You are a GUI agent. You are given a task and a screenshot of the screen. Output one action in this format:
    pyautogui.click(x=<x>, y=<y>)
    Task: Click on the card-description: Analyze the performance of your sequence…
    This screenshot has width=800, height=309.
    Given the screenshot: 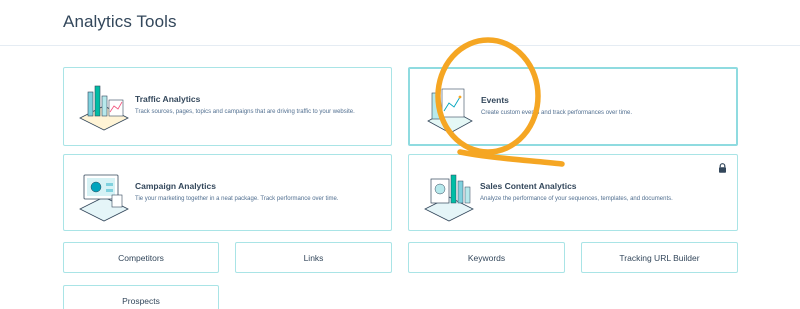 What is the action you would take?
    pyautogui.click(x=576, y=199)
    